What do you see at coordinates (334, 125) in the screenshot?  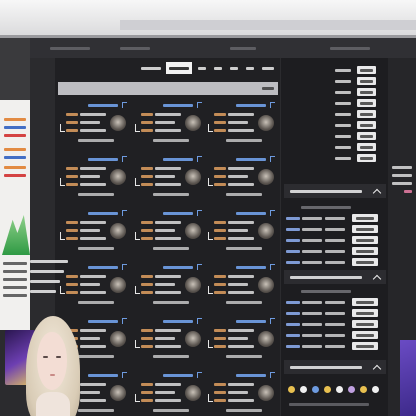 I see `side-menu-row` at bounding box center [334, 125].